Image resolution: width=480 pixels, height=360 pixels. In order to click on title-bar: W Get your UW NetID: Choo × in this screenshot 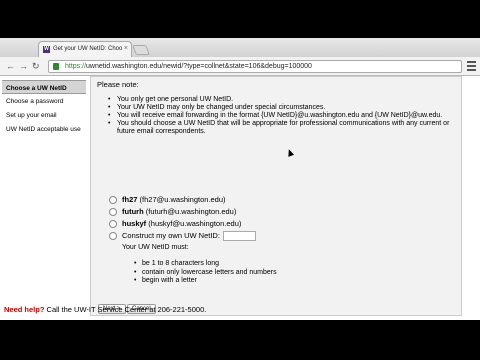, I will do `click(240, 47)`.